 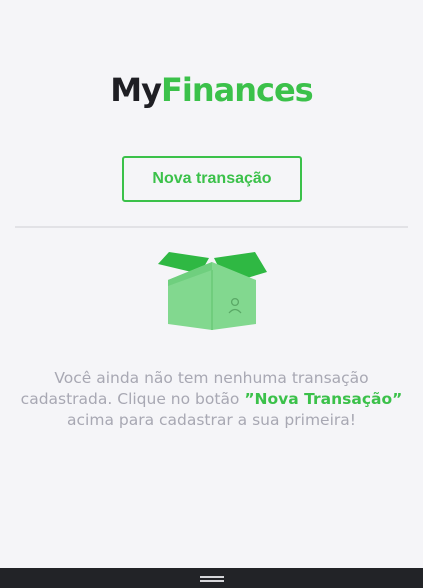 I want to click on open-box-icon, so click(x=212, y=291).